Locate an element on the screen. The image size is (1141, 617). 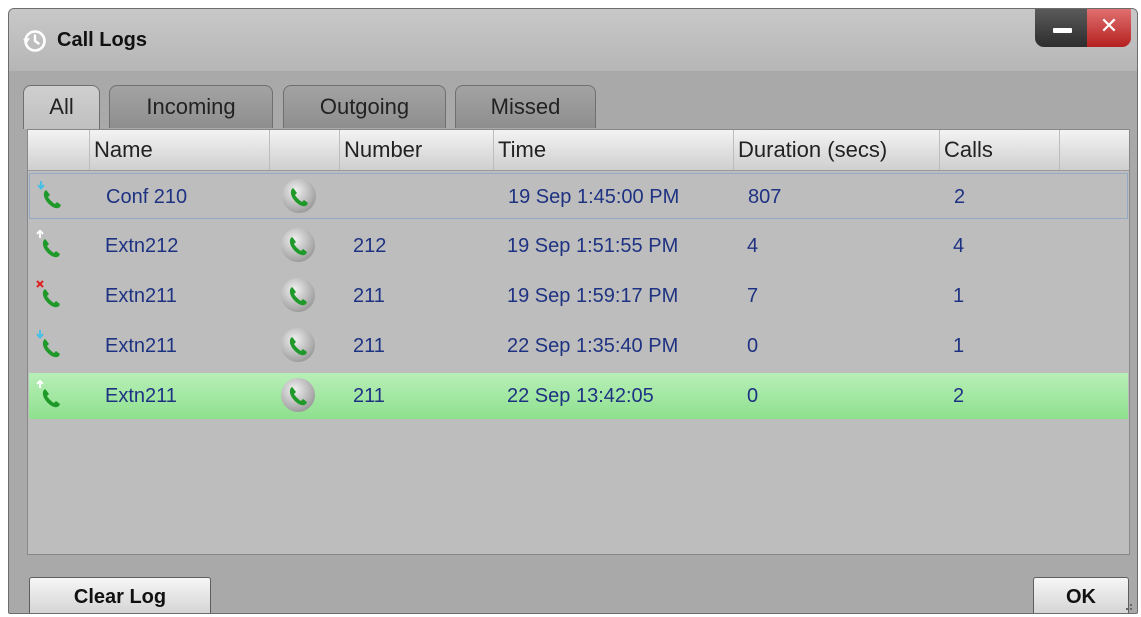
column-call is located at coordinates (305, 150).